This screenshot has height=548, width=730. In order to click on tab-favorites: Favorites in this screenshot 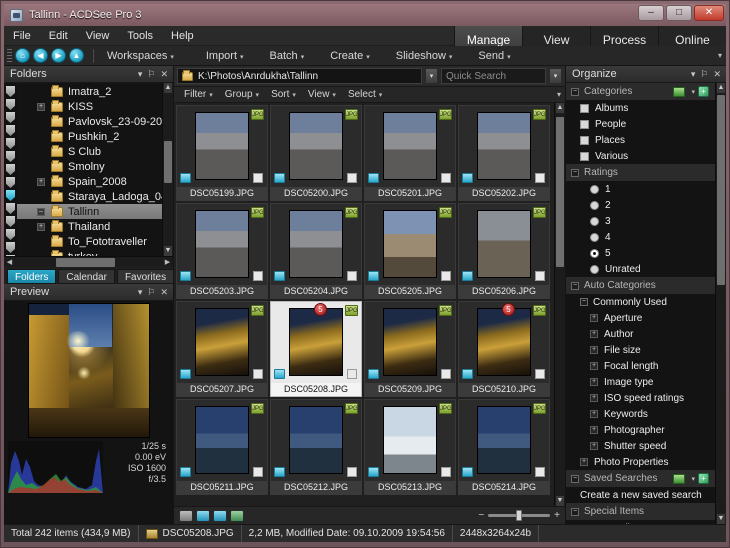, I will do `click(145, 276)`.